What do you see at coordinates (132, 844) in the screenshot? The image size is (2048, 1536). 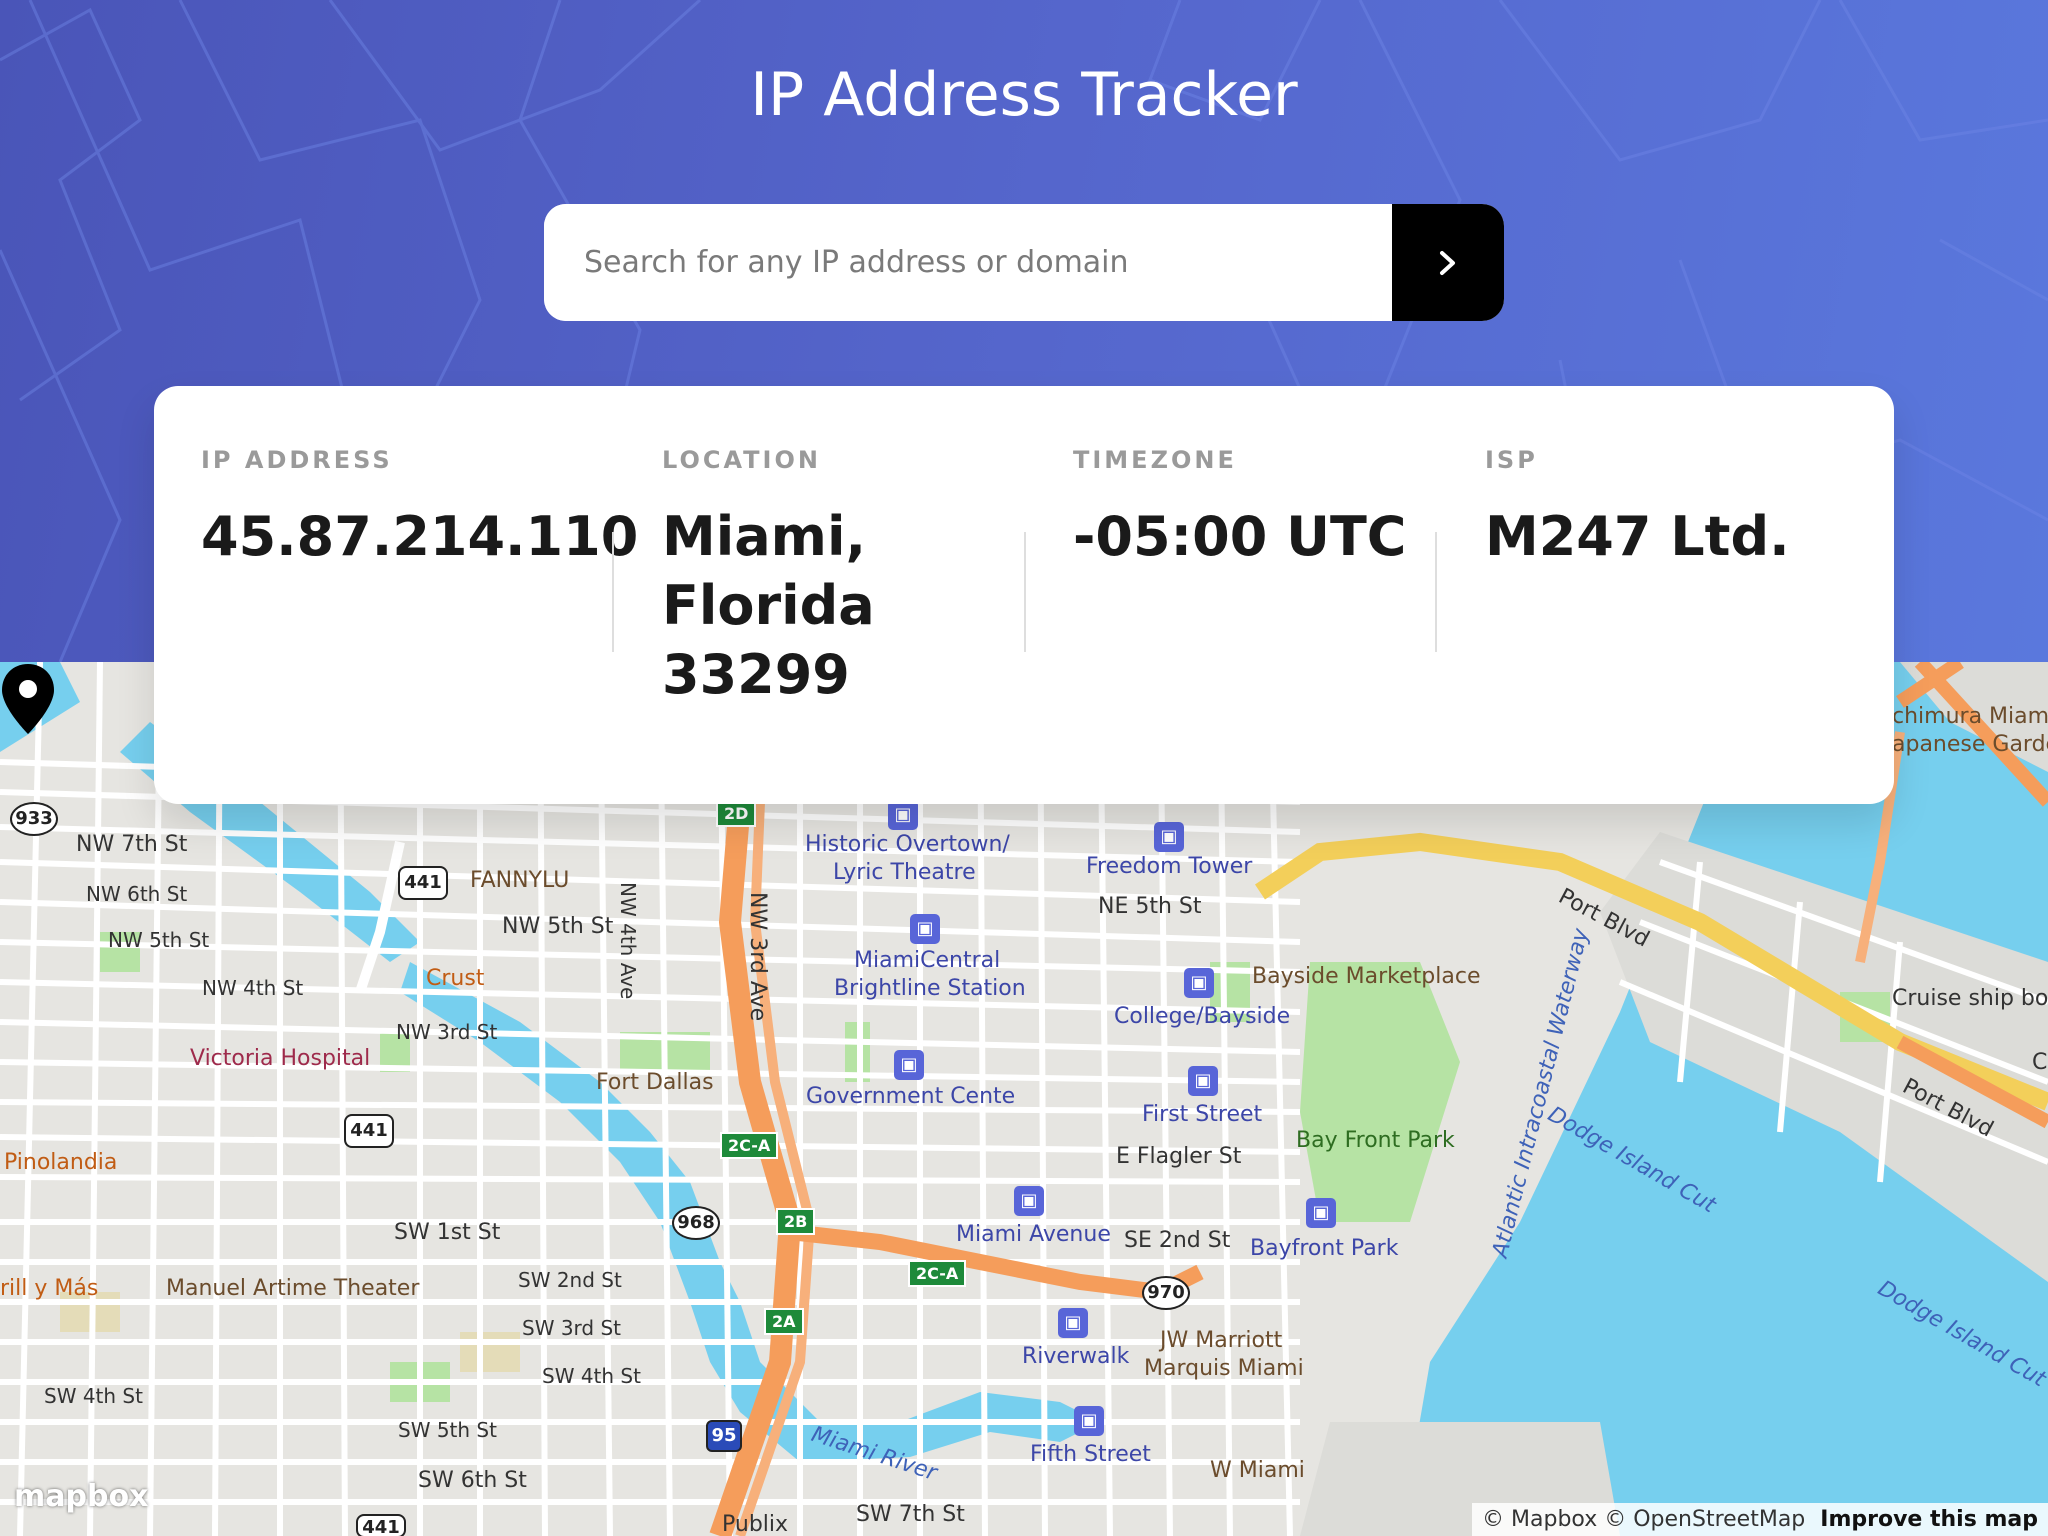 I see `map-label: NW 7th St` at bounding box center [132, 844].